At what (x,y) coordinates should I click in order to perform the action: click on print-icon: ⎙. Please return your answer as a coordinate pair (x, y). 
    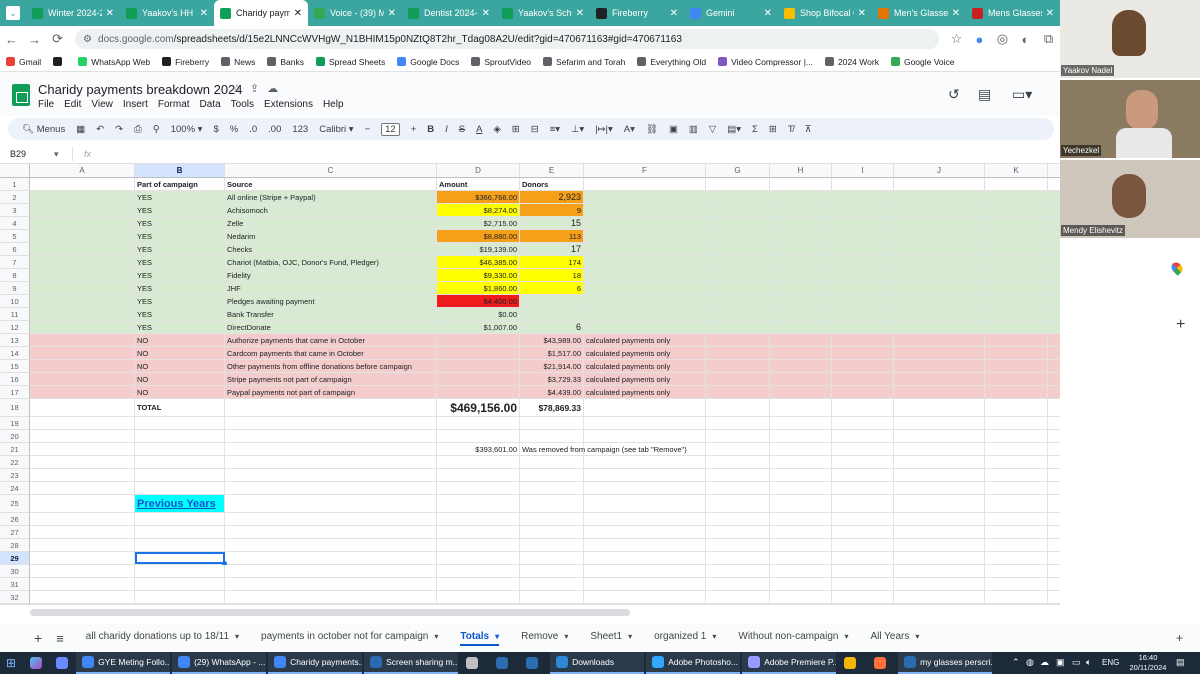
    Looking at the image, I should click on (138, 129).